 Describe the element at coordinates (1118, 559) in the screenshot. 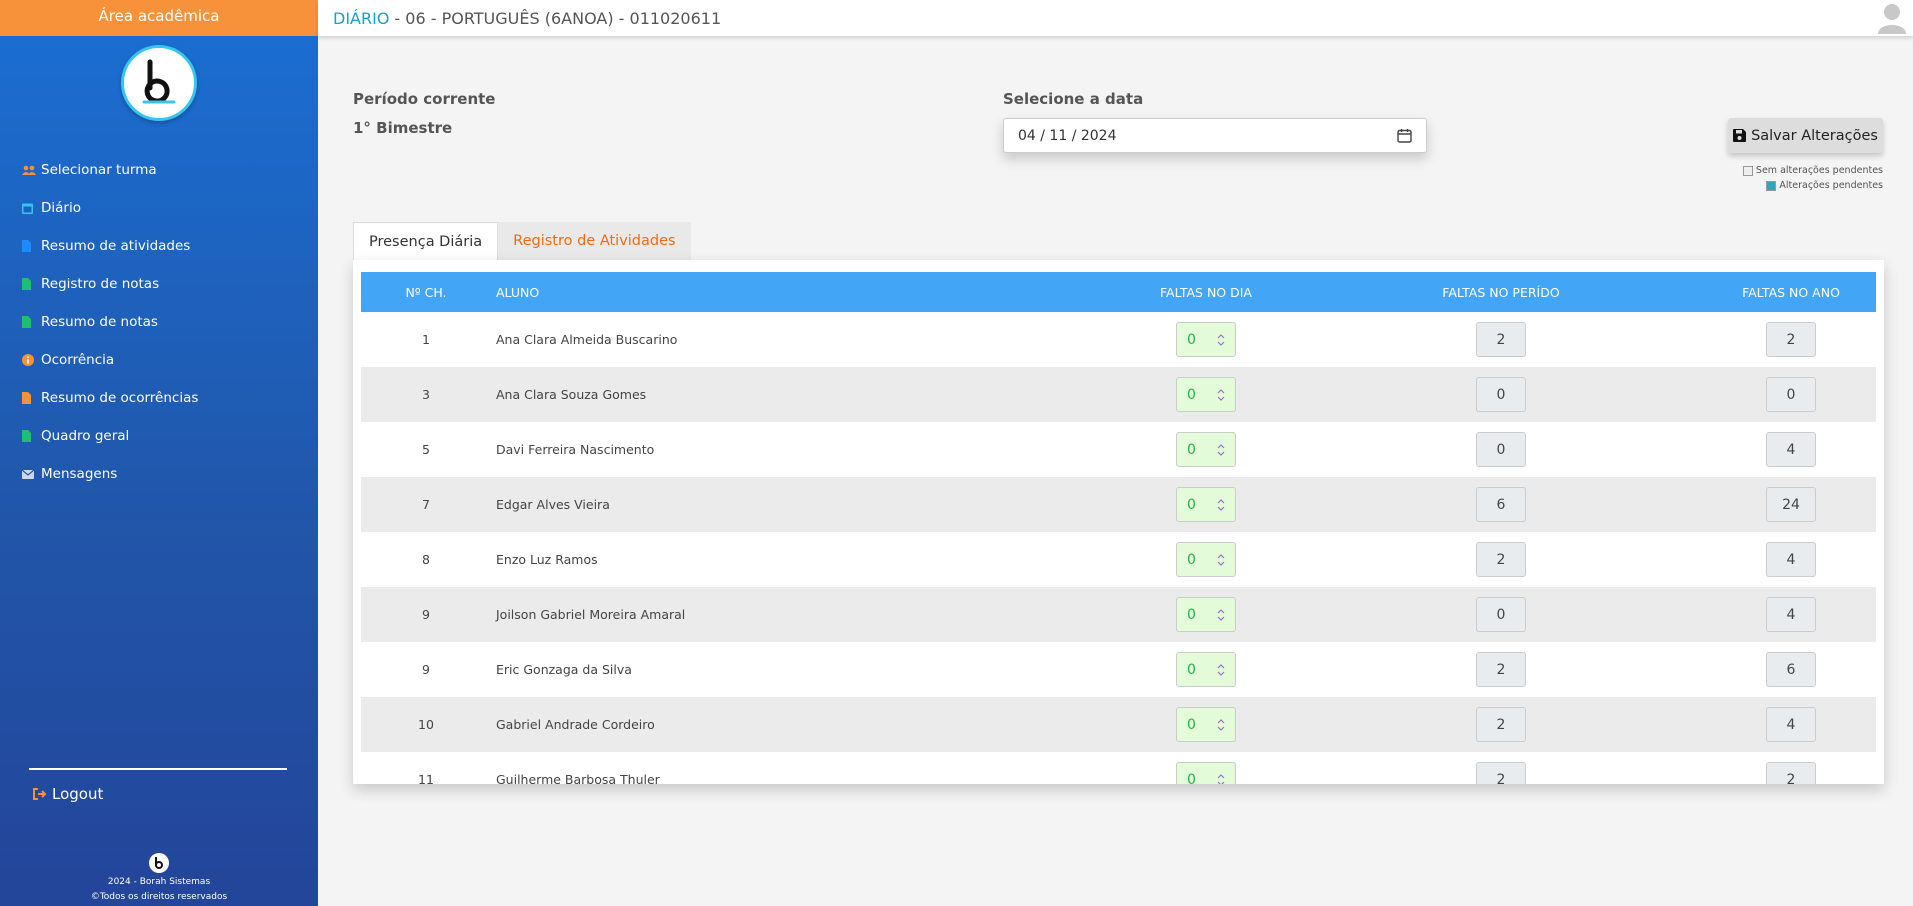

I see `table-row: 8 Enzo Luz Ramos 0 2 4` at that location.